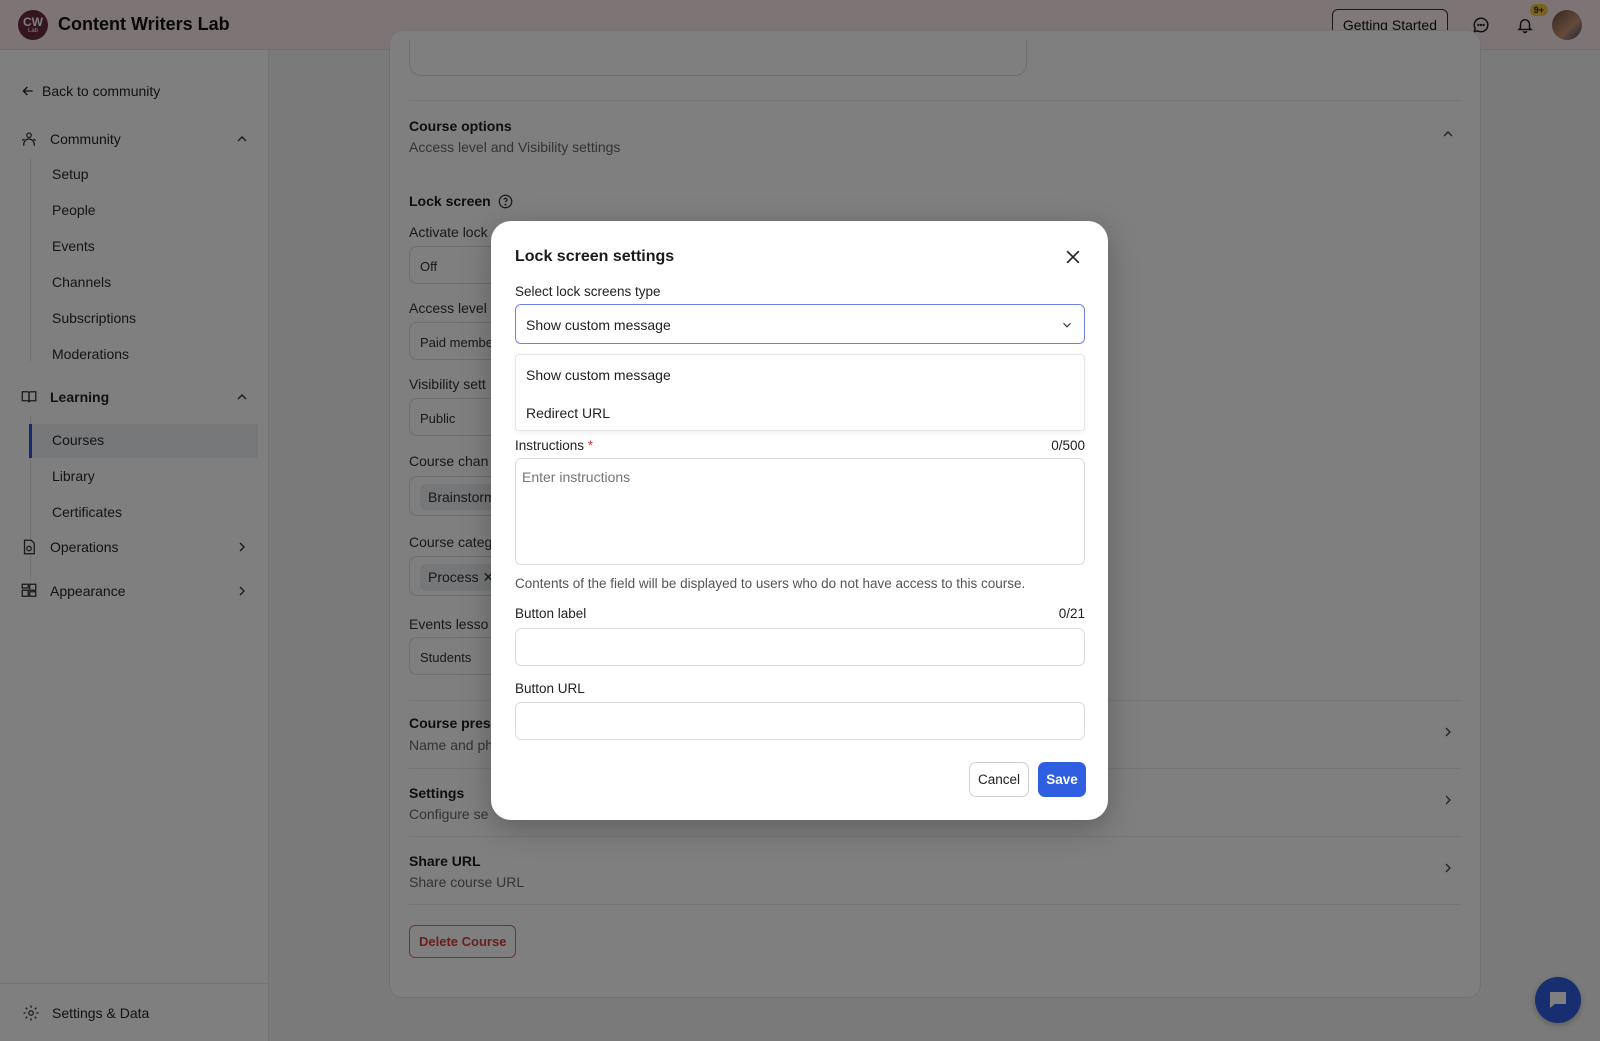 This screenshot has height=1041, width=1600. Describe the element at coordinates (590, 445) in the screenshot. I see `required-marker: *` at that location.